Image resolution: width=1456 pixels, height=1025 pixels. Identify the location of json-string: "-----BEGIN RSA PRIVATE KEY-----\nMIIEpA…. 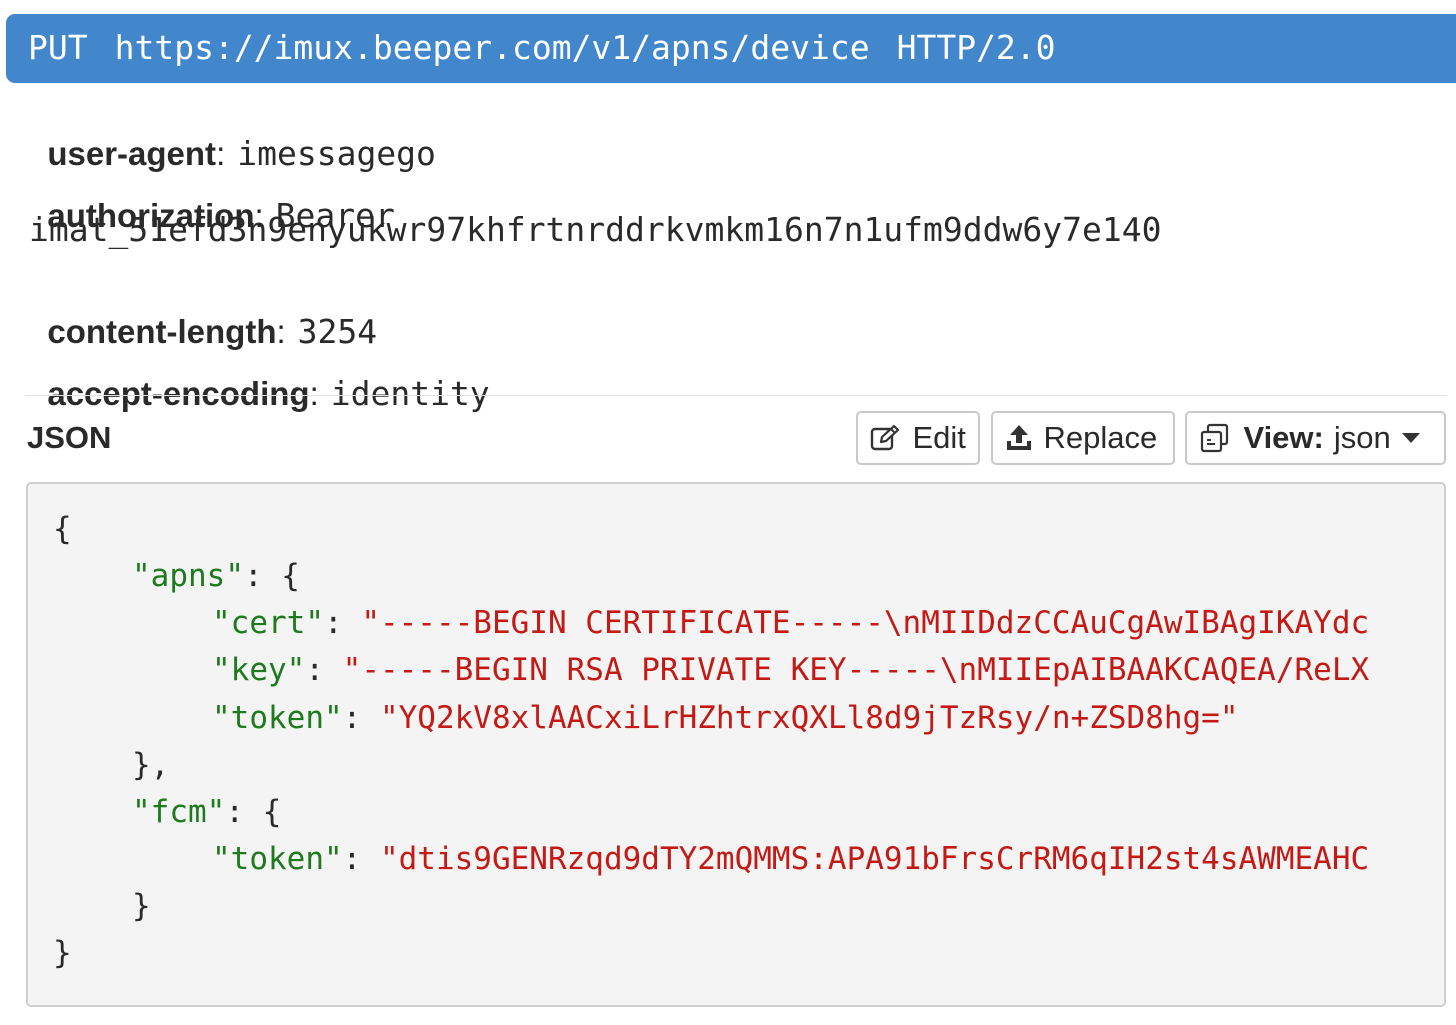
(856, 670).